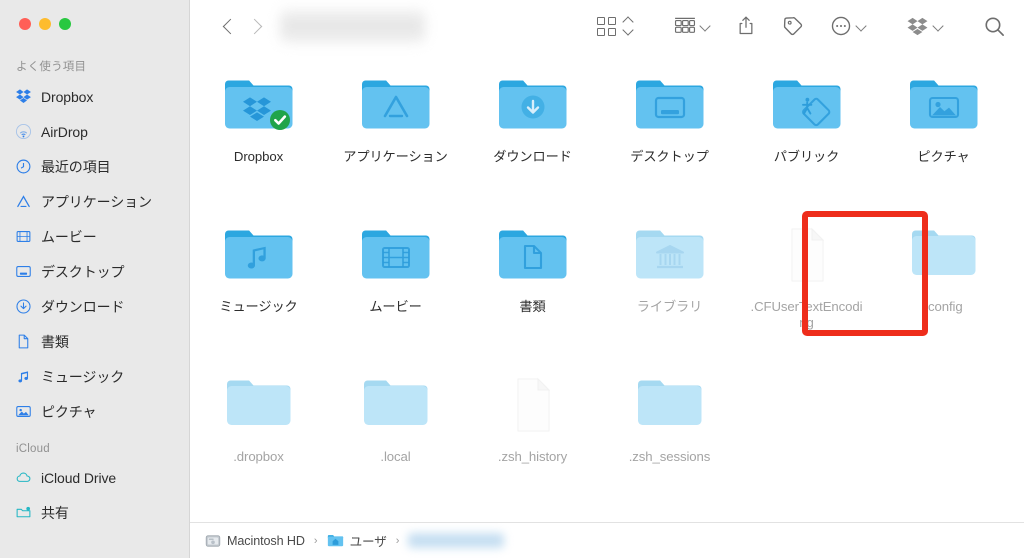 This screenshot has width=1024, height=558. What do you see at coordinates (994, 26) in the screenshot?
I see `search-button` at bounding box center [994, 26].